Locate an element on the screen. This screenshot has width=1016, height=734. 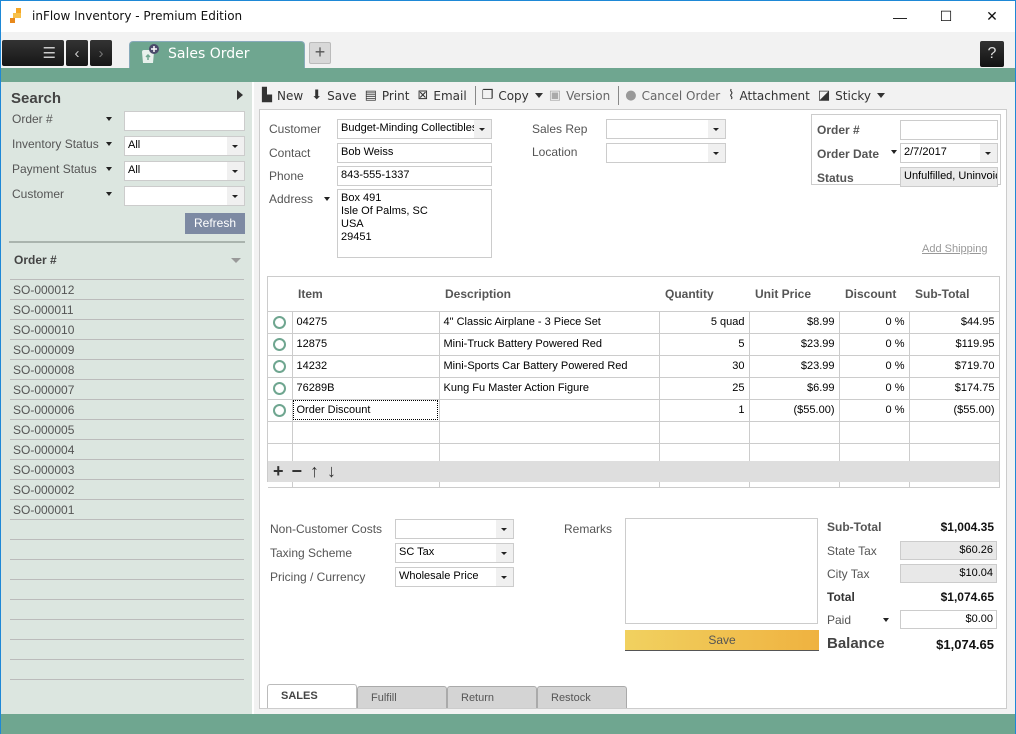
subtotal-cell: $119.95 is located at coordinates (954, 344).